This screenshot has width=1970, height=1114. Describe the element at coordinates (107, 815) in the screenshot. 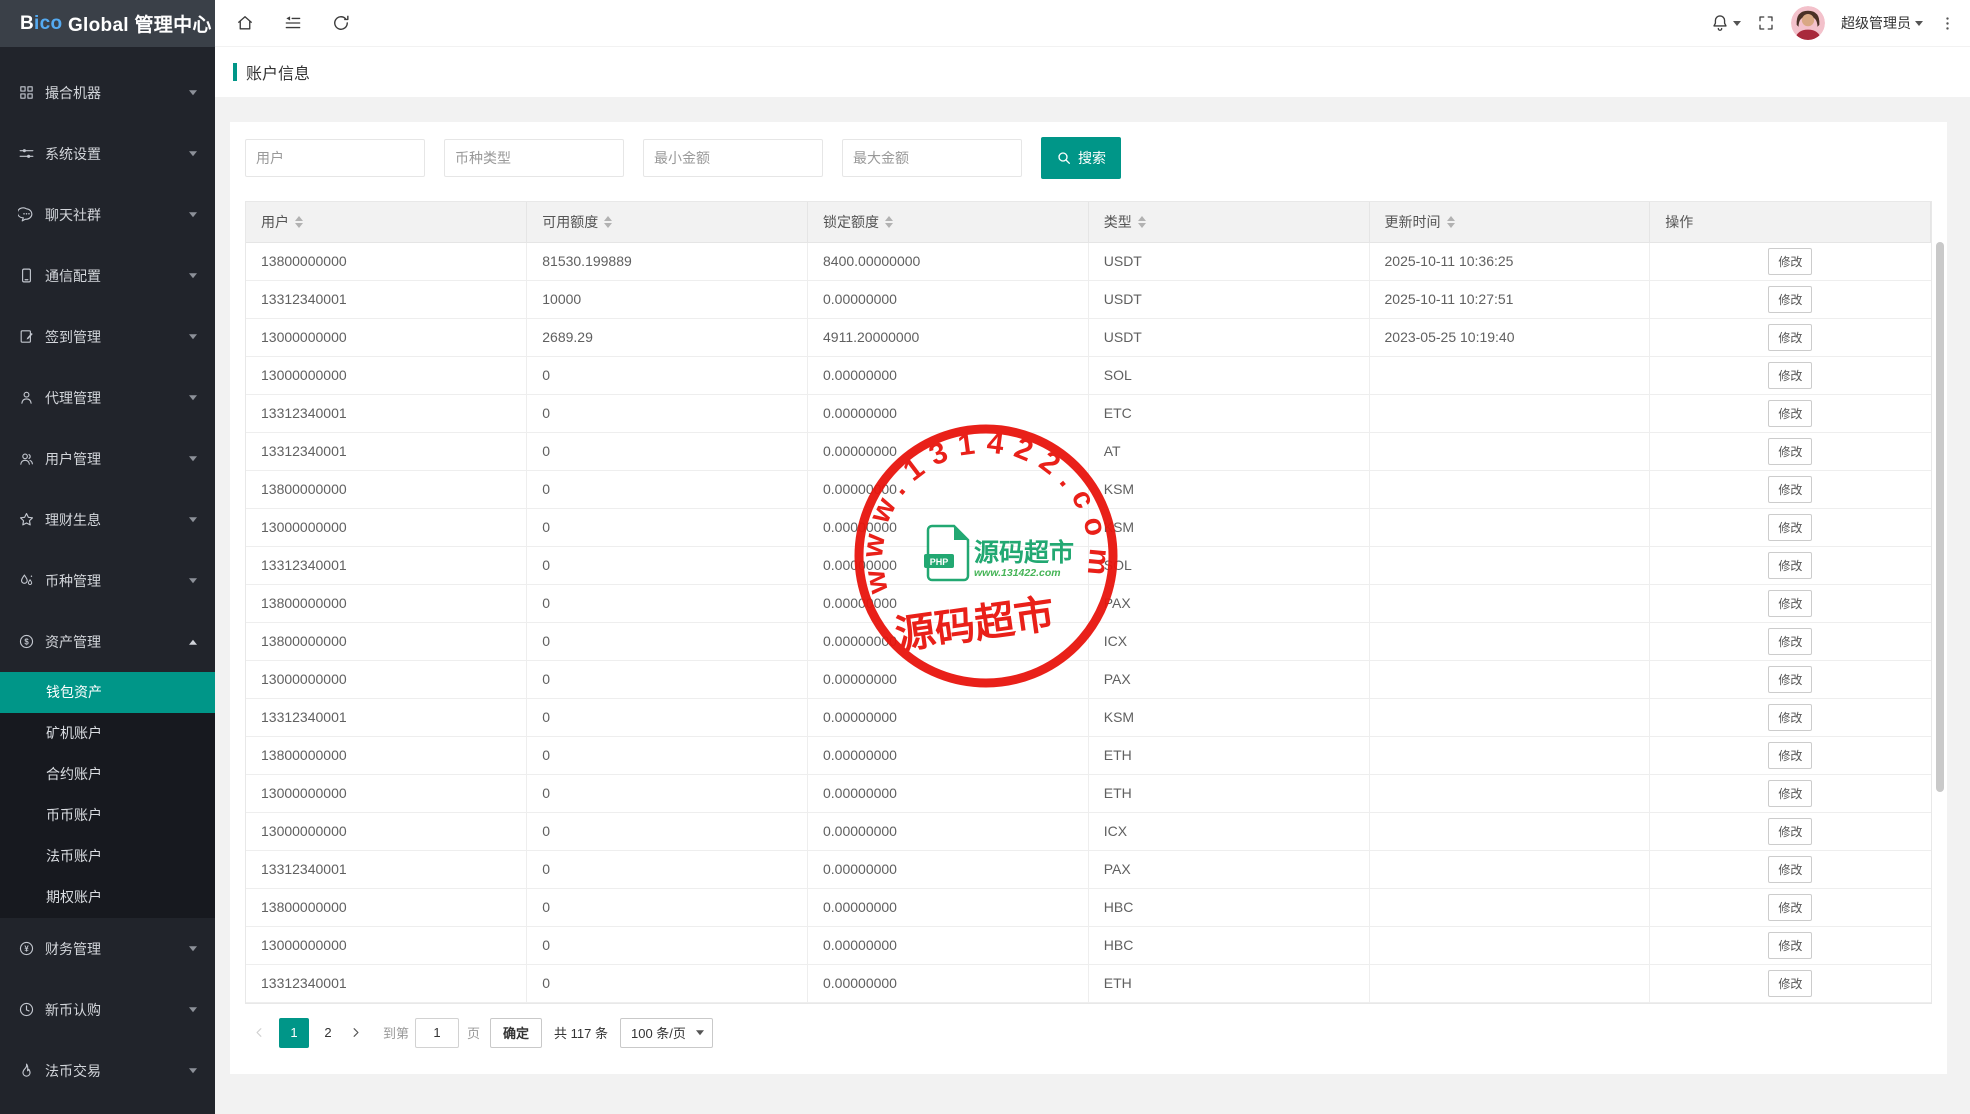

I see `sidebar-subitem: 币币账户` at that location.